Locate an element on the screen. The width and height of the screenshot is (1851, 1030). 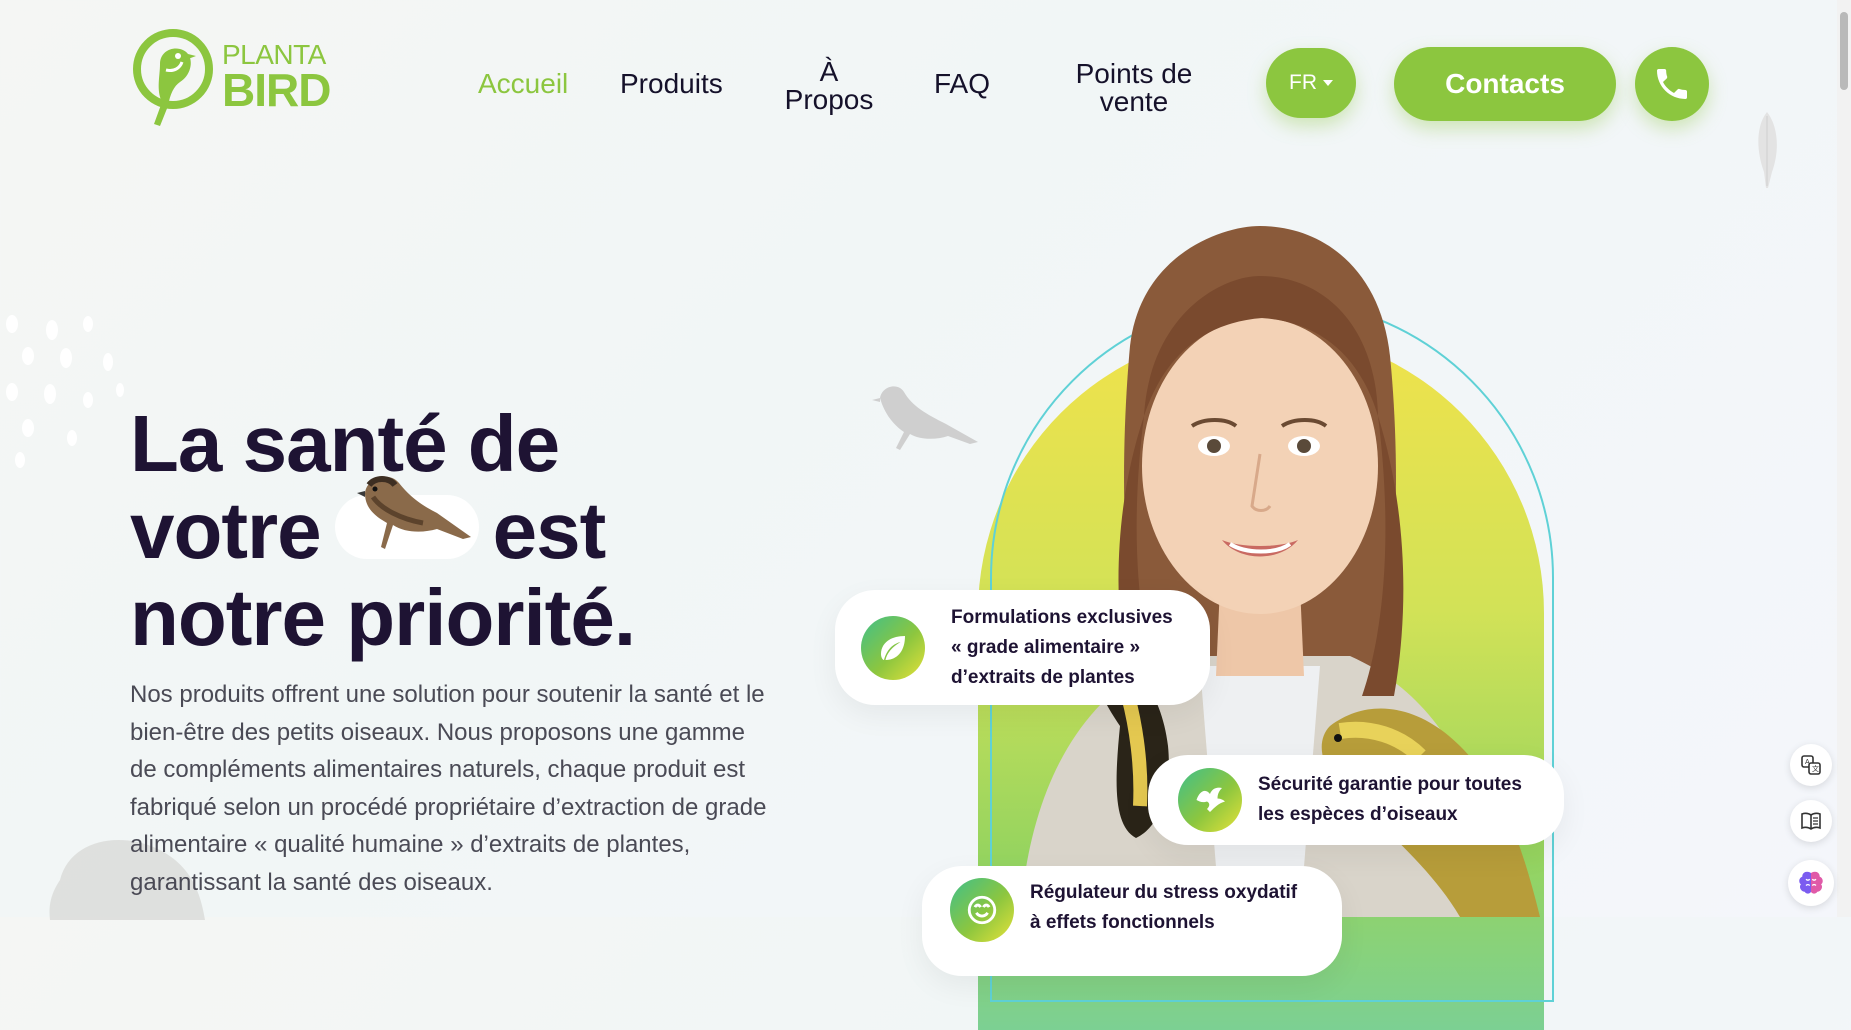
nav-faq: FAQ is located at coordinates (962, 84).